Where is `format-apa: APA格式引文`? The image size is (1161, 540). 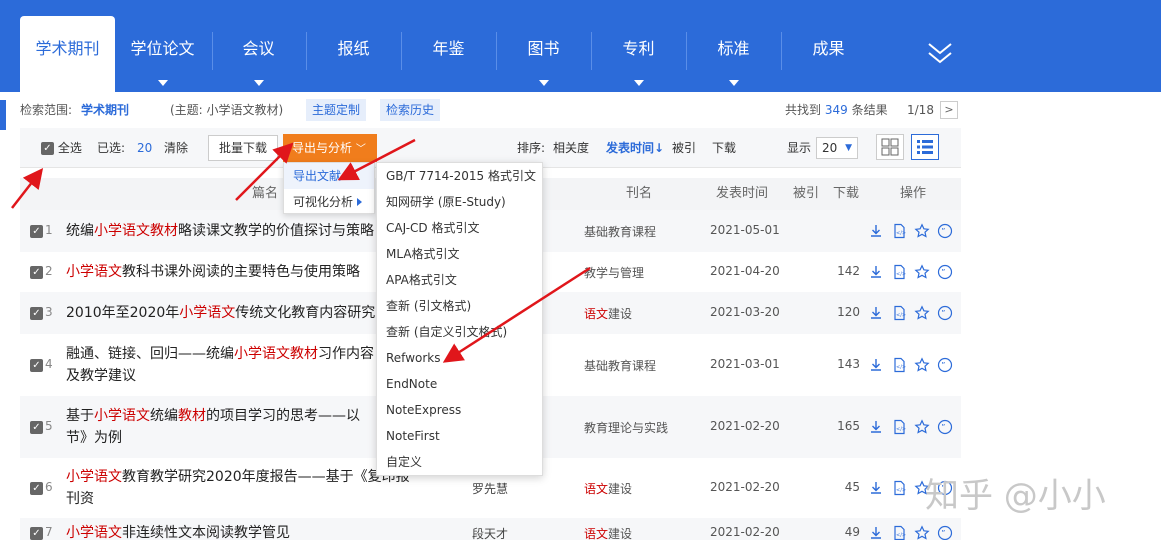
format-apa: APA格式引文 is located at coordinates (459, 280).